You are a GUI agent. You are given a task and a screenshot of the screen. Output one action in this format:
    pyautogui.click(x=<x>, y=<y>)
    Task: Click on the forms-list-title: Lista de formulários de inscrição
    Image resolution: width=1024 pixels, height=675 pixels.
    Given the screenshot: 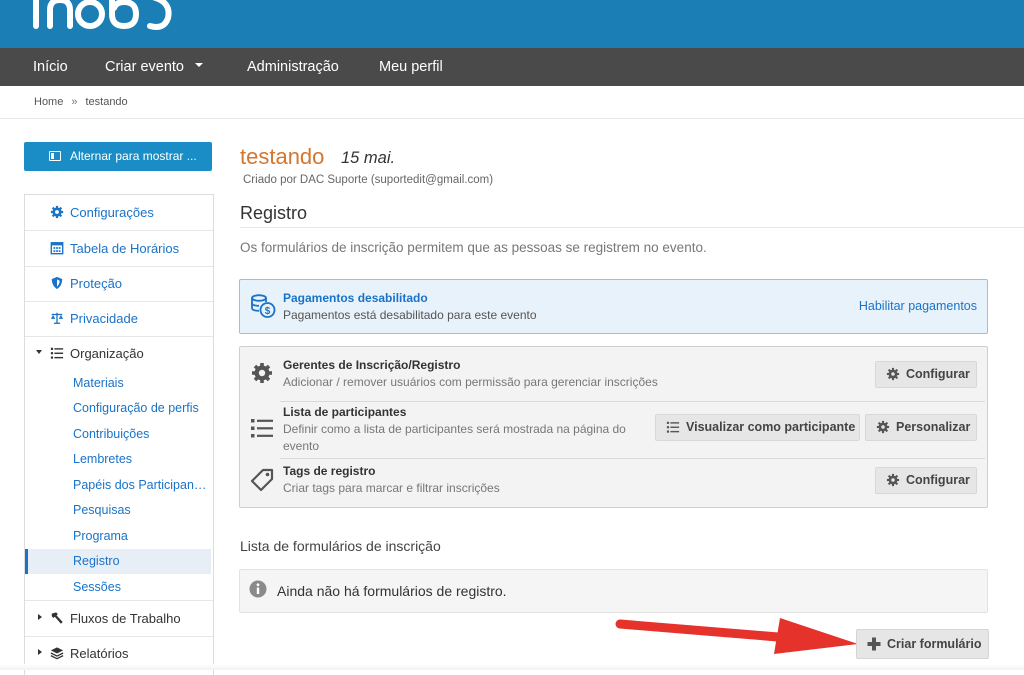 What is the action you would take?
    pyautogui.click(x=340, y=546)
    